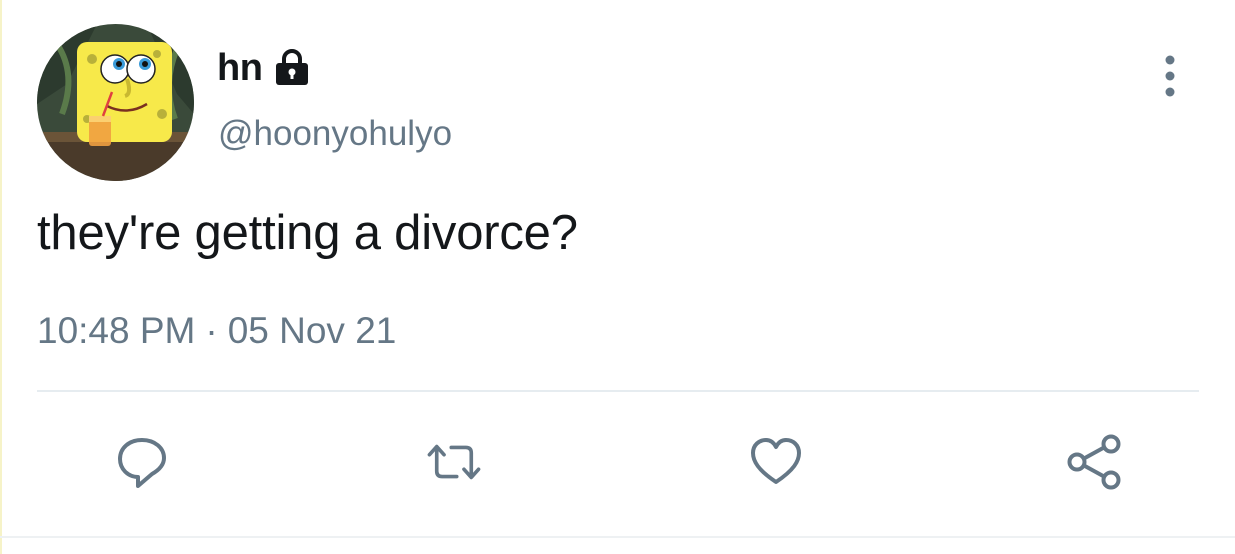 This screenshot has width=1235, height=554. I want to click on like-button, so click(776, 462).